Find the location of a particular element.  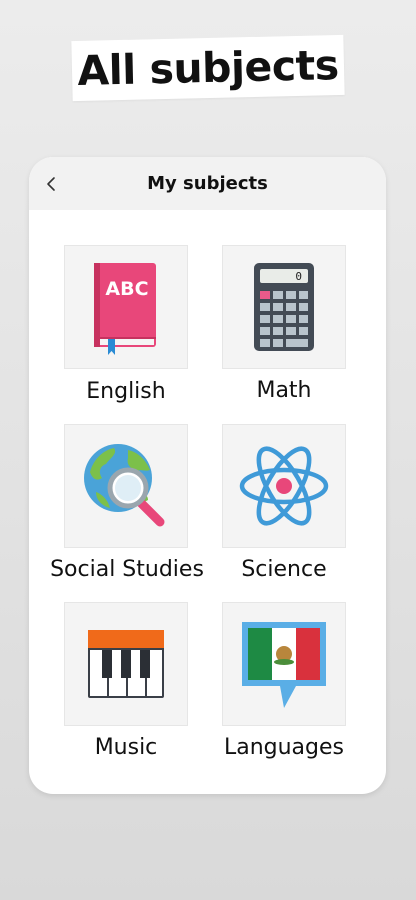

subject-label: Music is located at coordinates (126, 747).